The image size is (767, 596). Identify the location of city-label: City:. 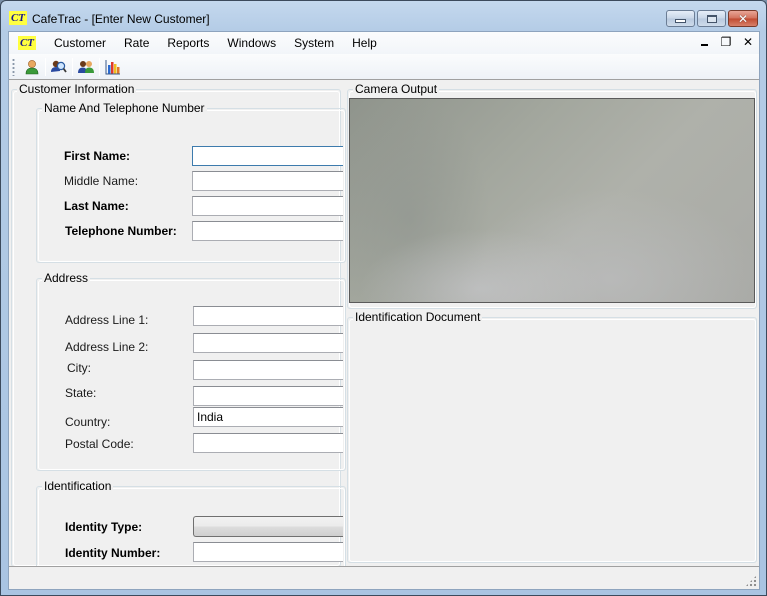
(79, 368).